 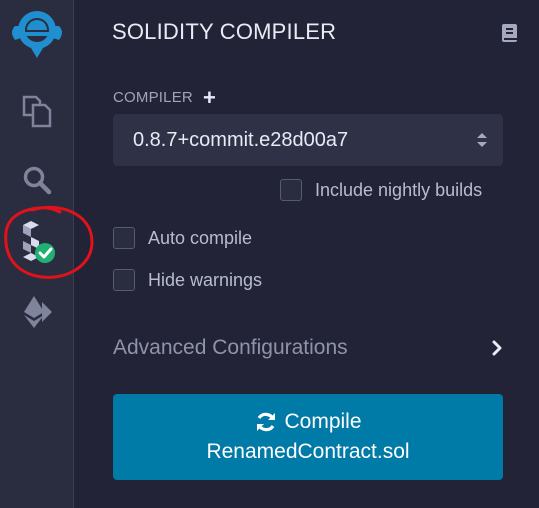 I want to click on auto-compile-row: Auto compile, so click(x=182, y=238).